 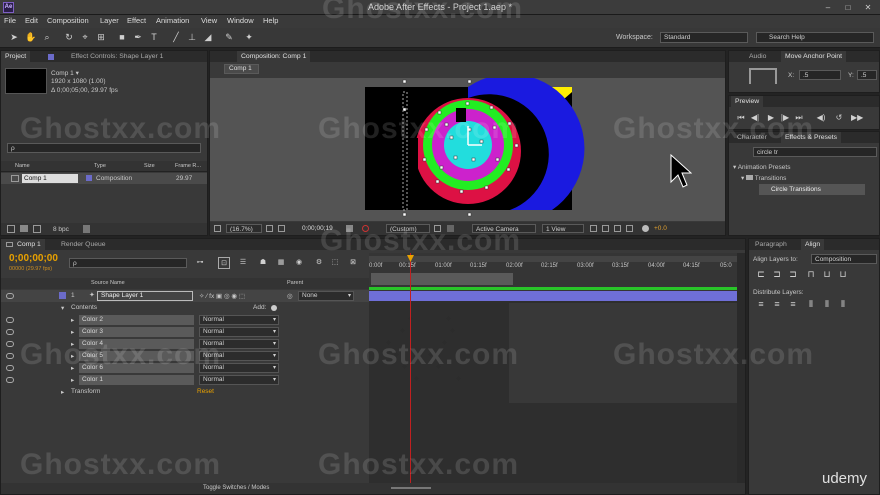 What do you see at coordinates (843, 304) in the screenshot?
I see `distribute-right-icon: ⦀` at bounding box center [843, 304].